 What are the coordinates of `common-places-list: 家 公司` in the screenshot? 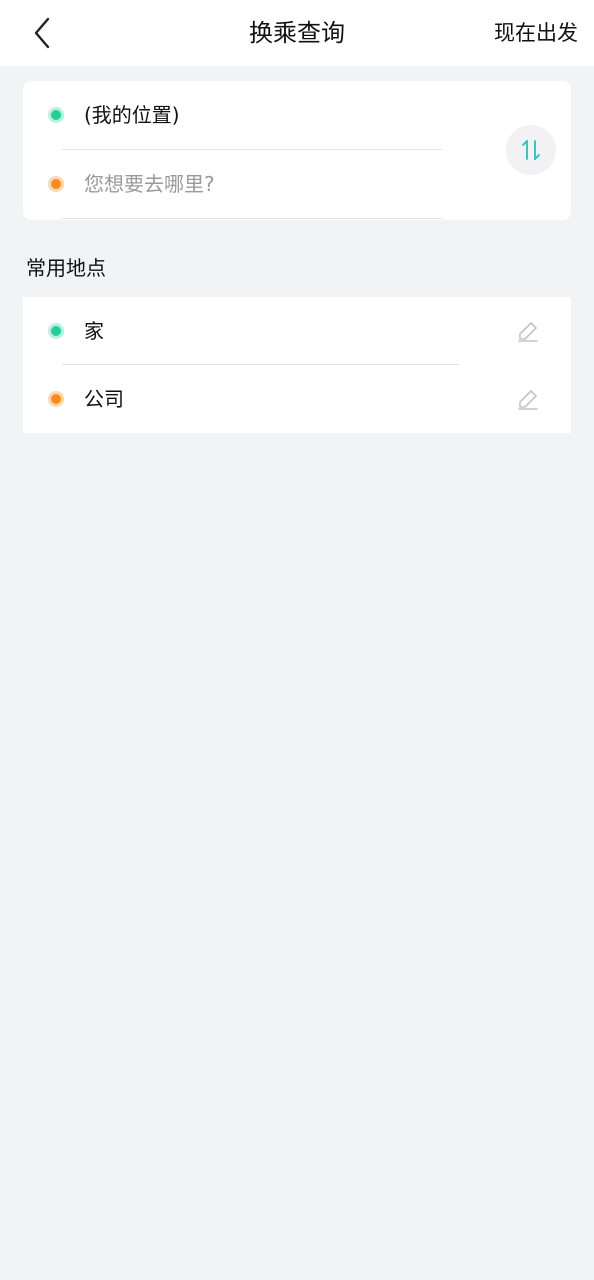 It's located at (297, 365).